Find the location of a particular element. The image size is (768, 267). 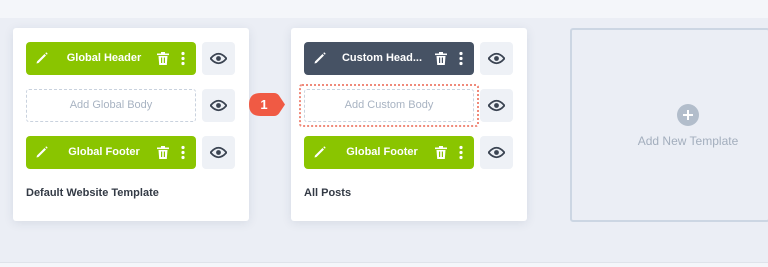

plus-icon is located at coordinates (688, 115).